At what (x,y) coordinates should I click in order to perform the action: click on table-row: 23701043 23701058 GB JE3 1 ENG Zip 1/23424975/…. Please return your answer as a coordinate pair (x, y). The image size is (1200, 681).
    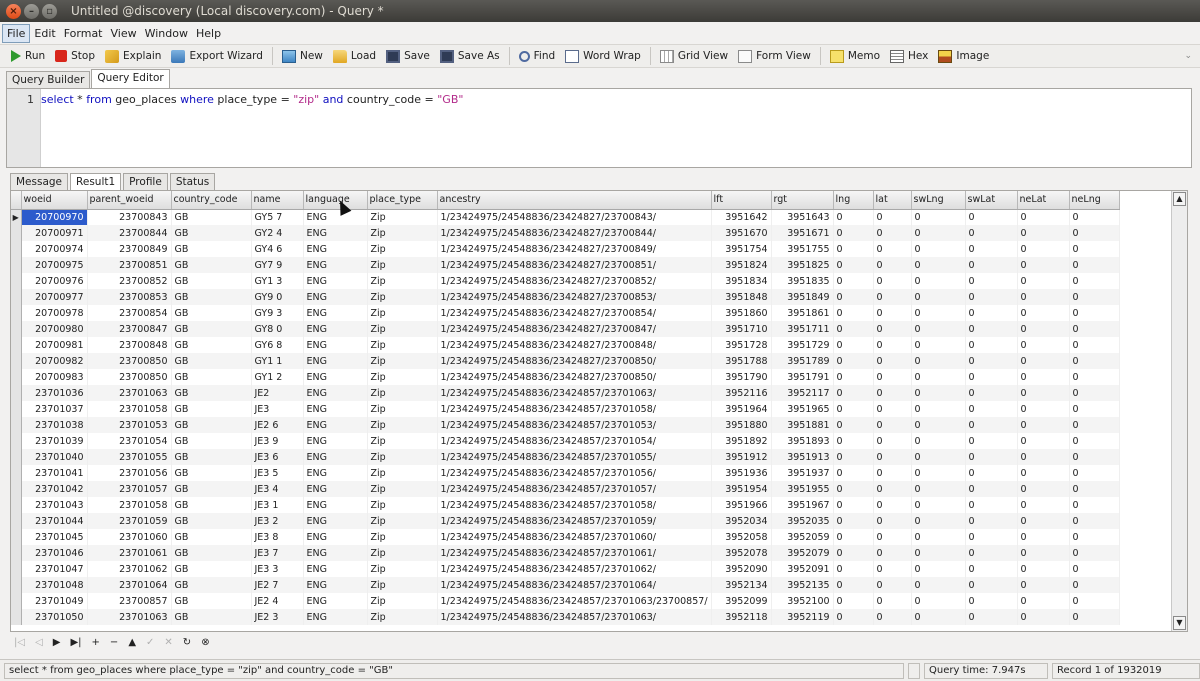
    Looking at the image, I should click on (565, 505).